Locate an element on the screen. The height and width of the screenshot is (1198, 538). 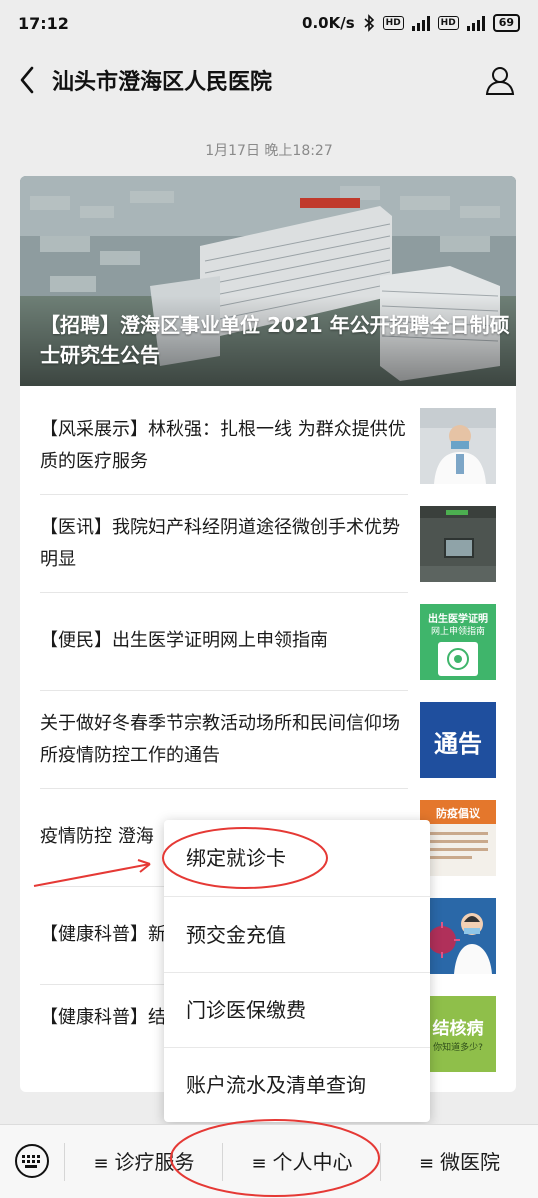
bottom-menu-bar: ≡ 诊疗服务 ≡ 个人中心 ≡ 微医院 is located at coordinates (269, 1161).